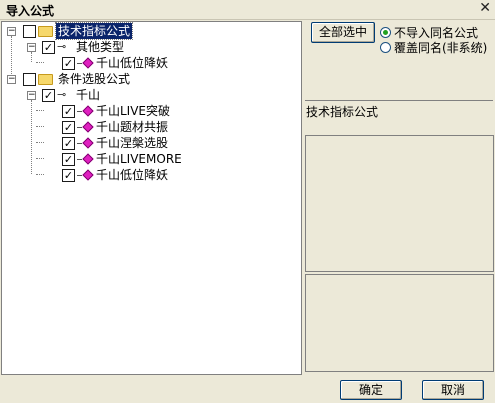 The image size is (495, 403). I want to click on tree-leaf-label: 千山涅槃选股, so click(132, 143).